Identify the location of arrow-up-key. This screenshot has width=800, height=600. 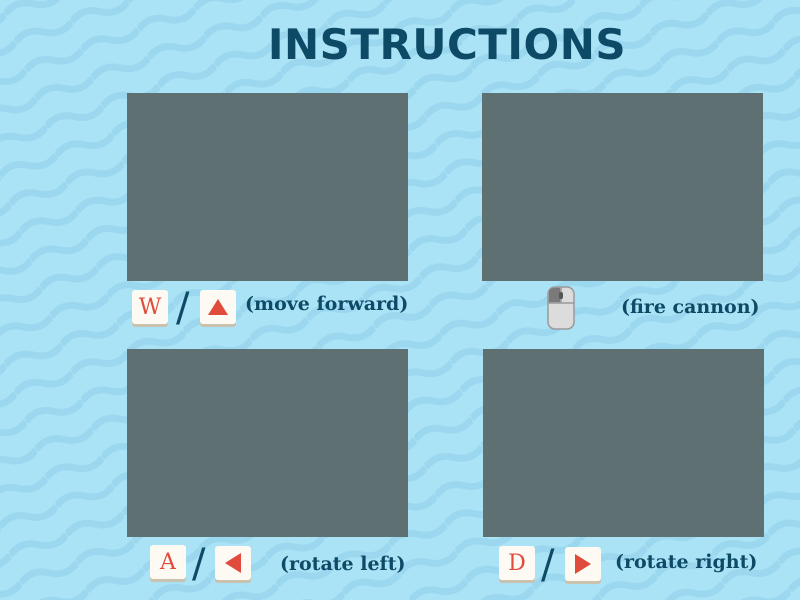
(218, 307).